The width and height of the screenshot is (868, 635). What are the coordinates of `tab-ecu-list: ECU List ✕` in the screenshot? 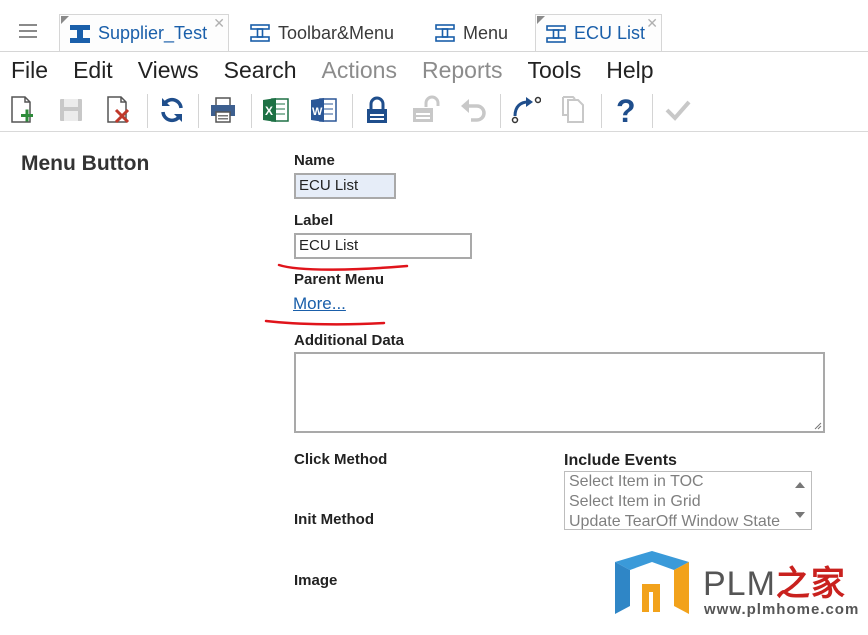 It's located at (598, 33).